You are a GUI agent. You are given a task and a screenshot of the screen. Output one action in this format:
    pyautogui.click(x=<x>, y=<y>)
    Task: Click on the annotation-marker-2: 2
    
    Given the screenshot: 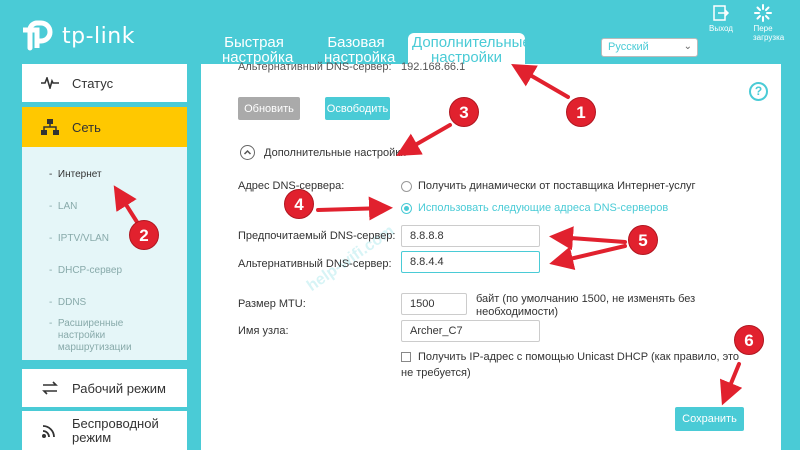 What is the action you would take?
    pyautogui.click(x=144, y=235)
    